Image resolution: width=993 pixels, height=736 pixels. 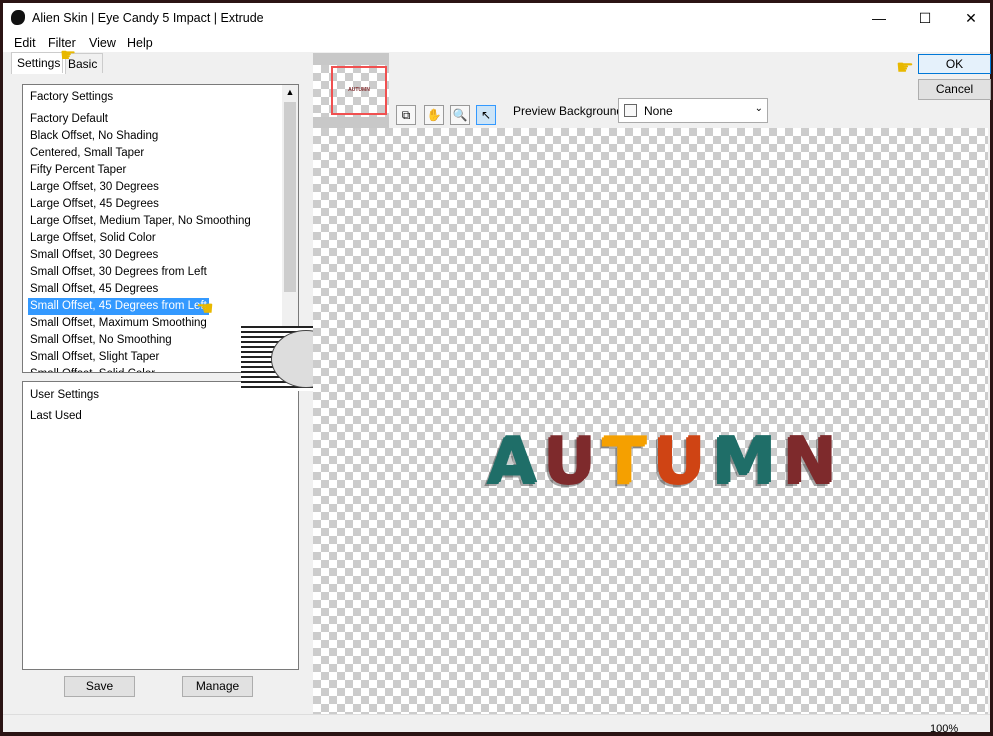 I want to click on ok-button: OK, so click(x=954, y=64).